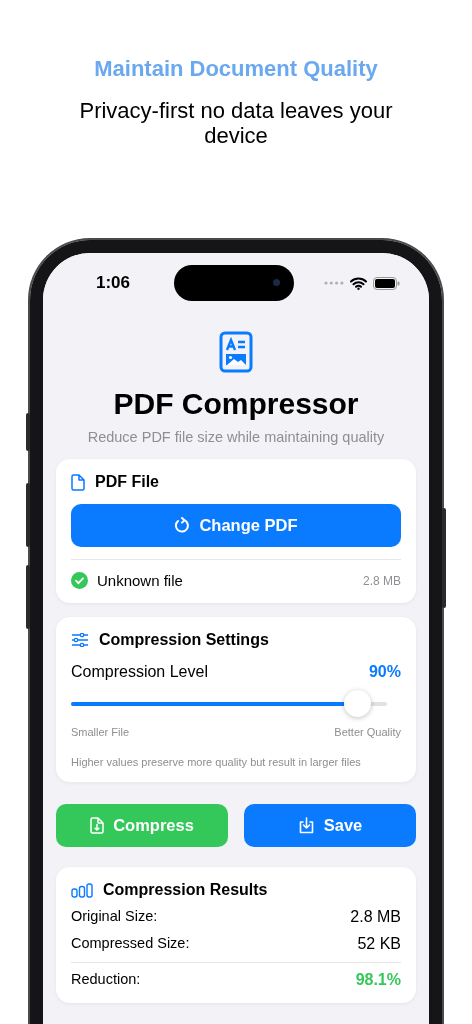  What do you see at coordinates (236, 352) in the screenshot?
I see `document-image-icon` at bounding box center [236, 352].